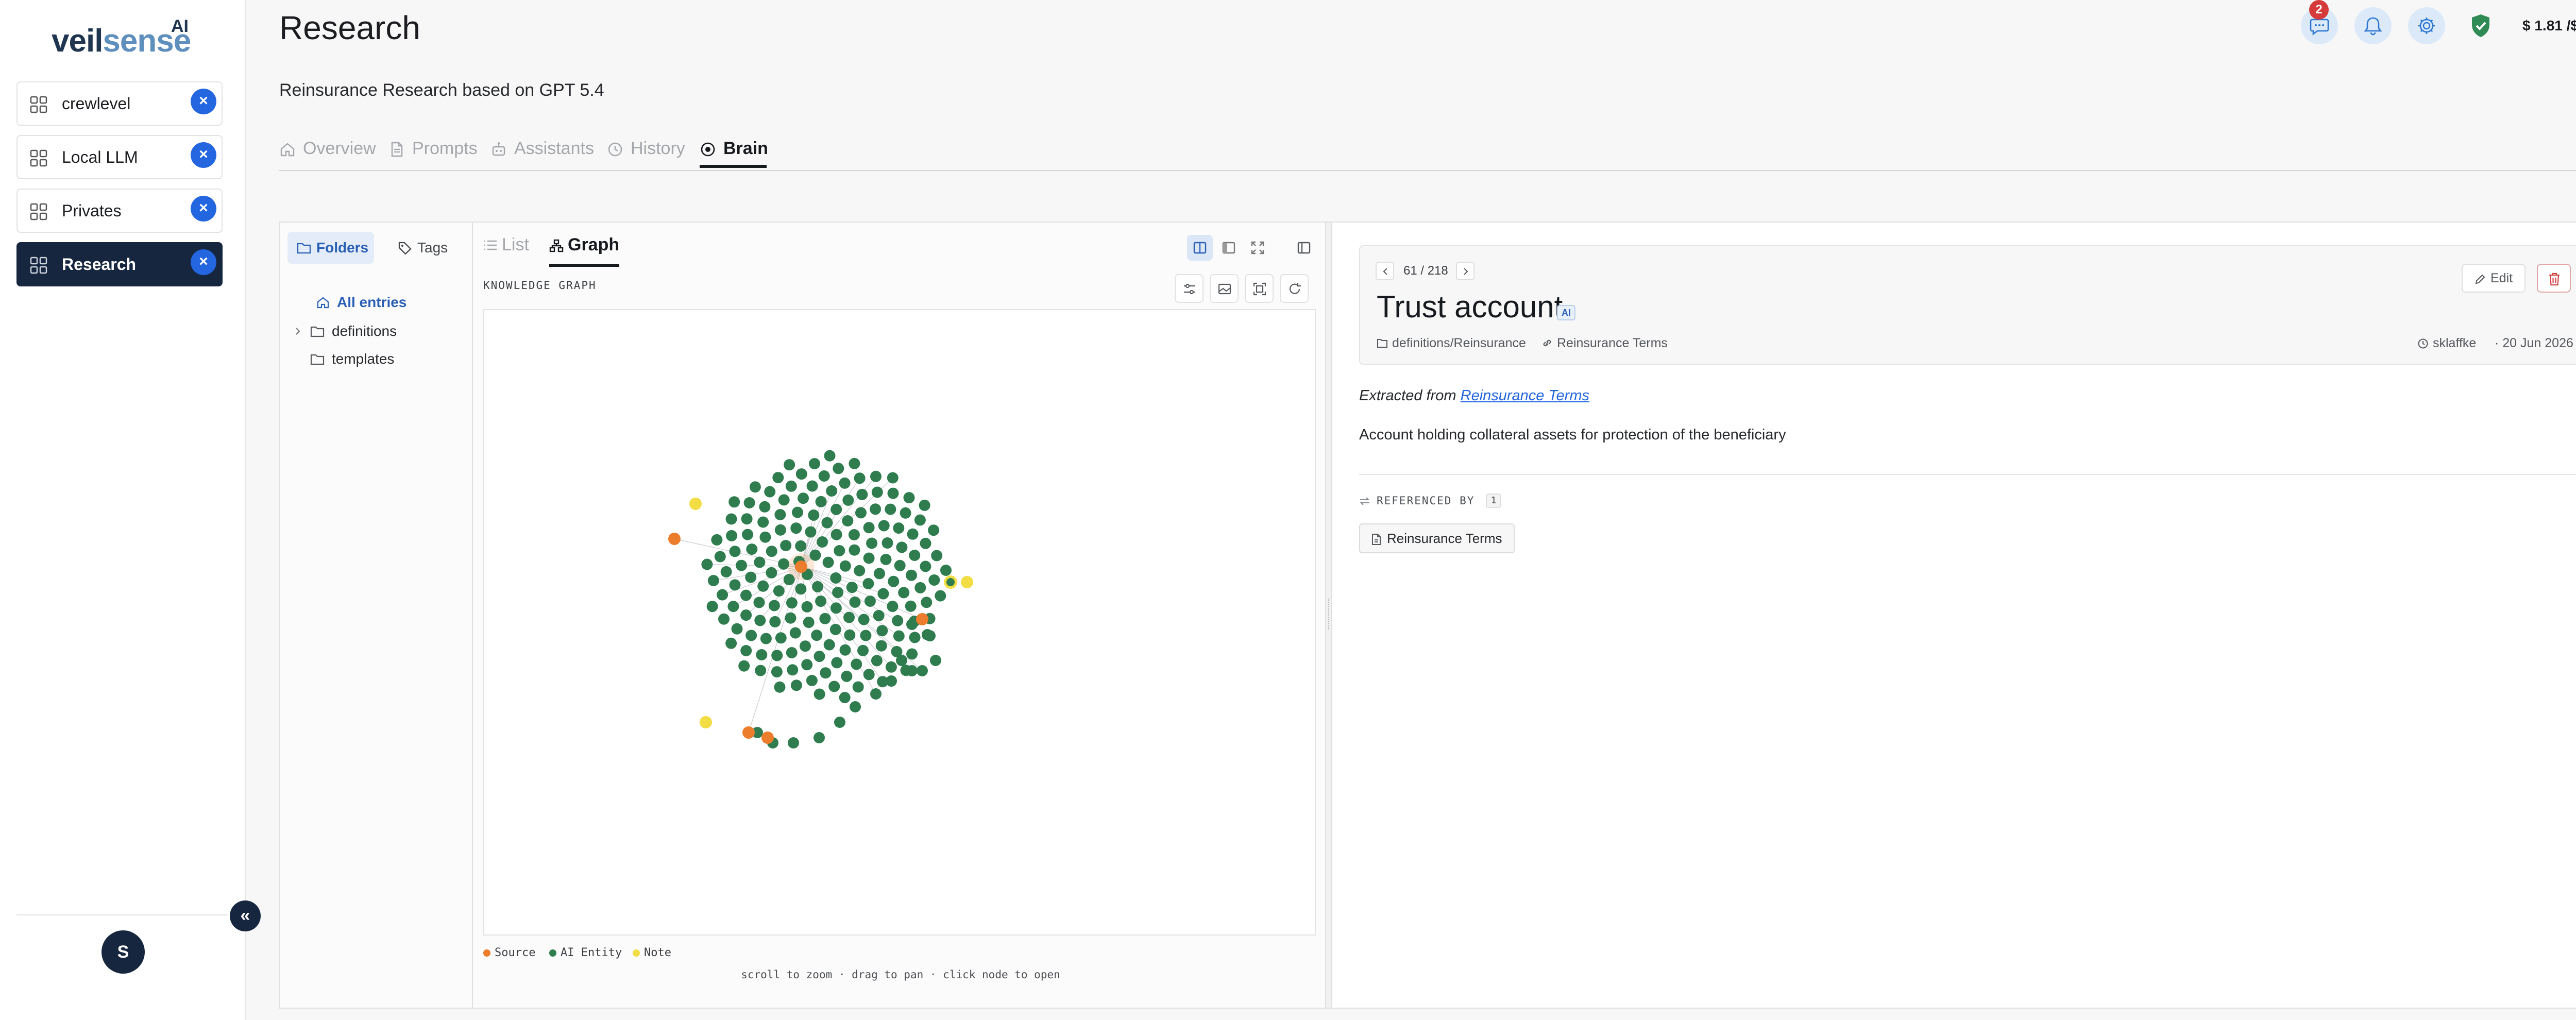  What do you see at coordinates (1189, 288) in the screenshot?
I see `graph-filter-button` at bounding box center [1189, 288].